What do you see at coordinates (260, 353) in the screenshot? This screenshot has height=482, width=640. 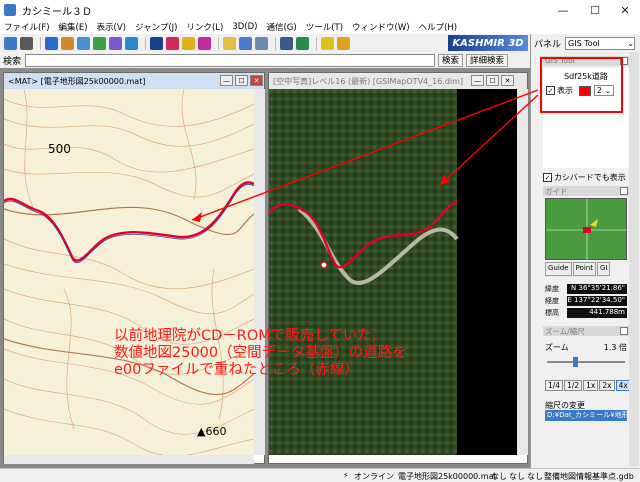 I see `annotation-line-2: 数値地図25000（空間データ基盤）の道路を` at bounding box center [260, 353].